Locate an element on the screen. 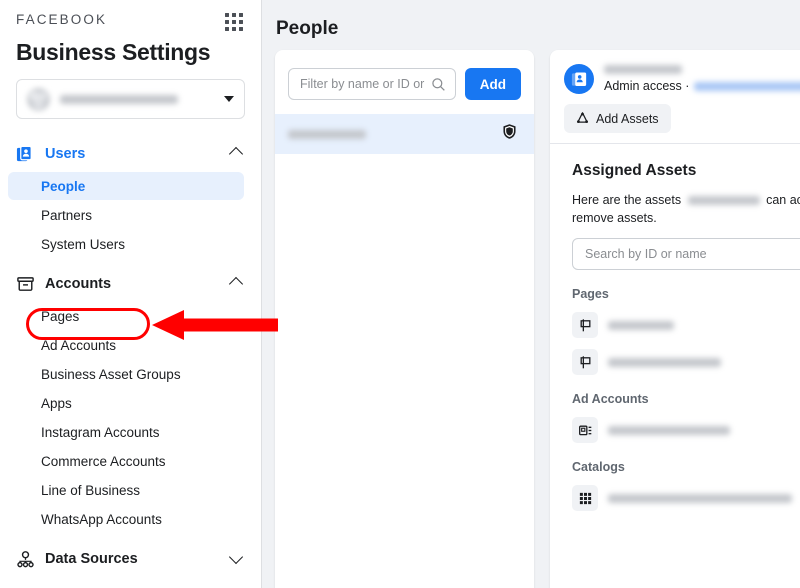  ad-account-icon is located at coordinates (585, 430).